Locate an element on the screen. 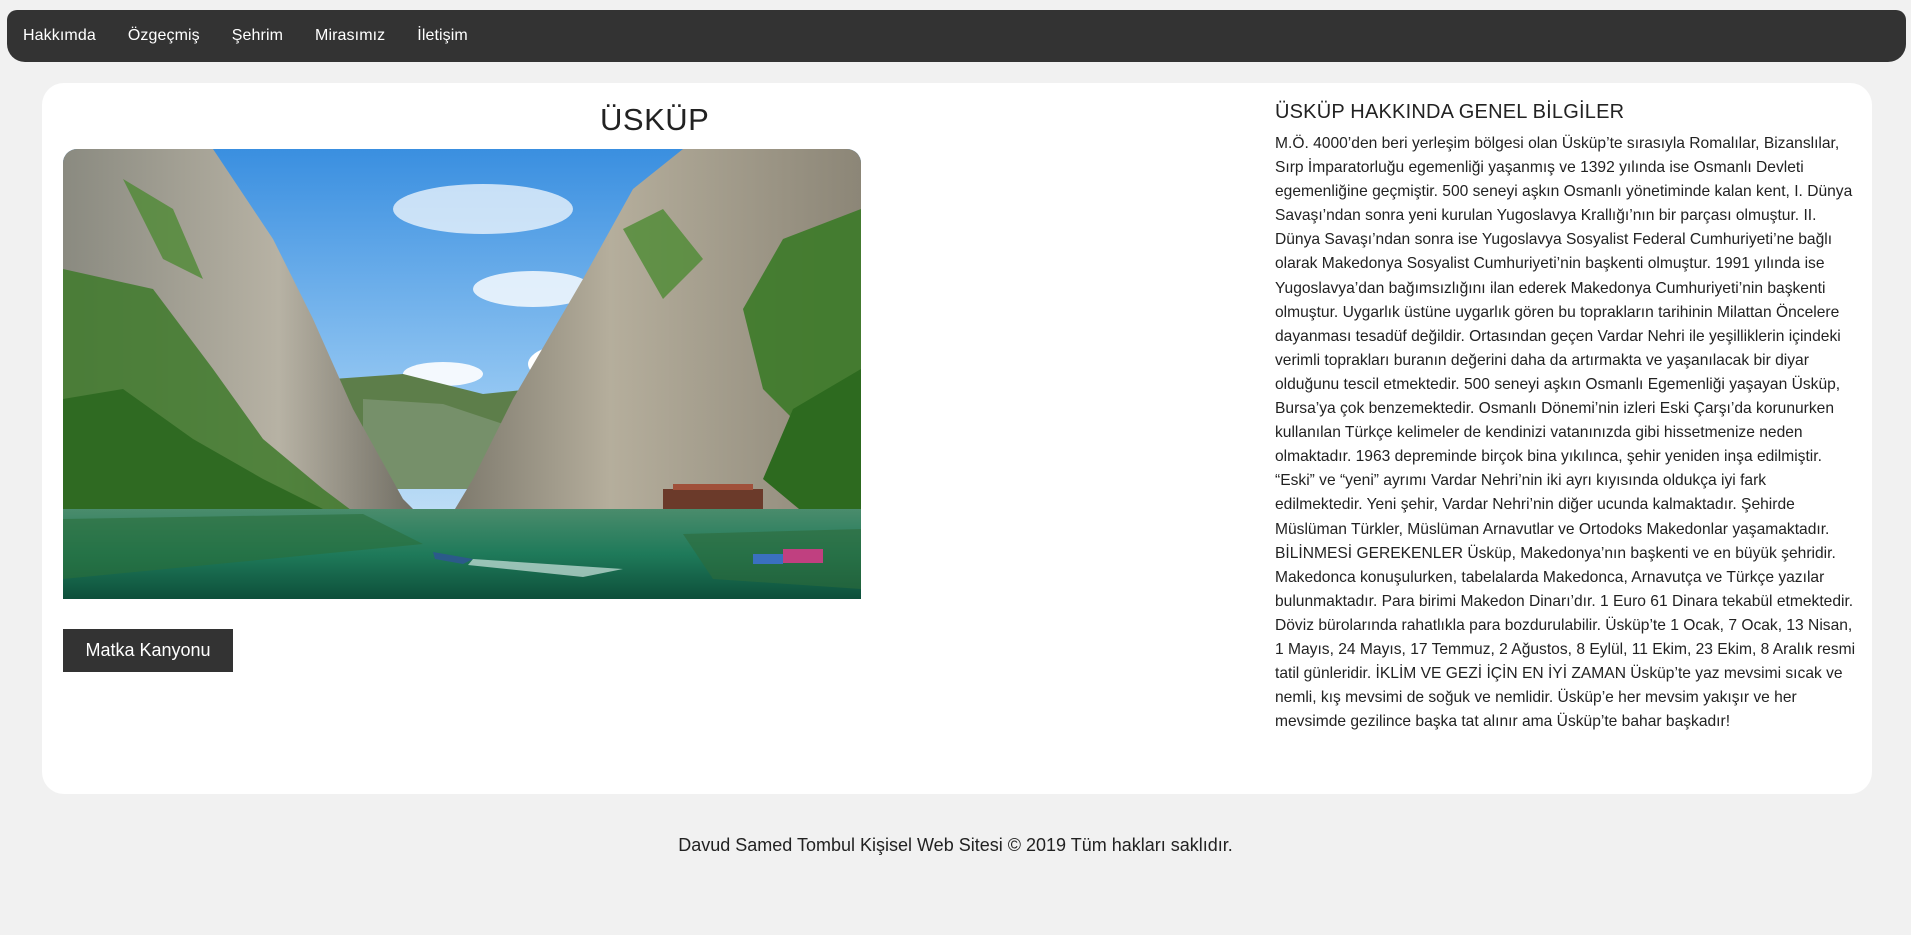 Image resolution: width=1911 pixels, height=935 pixels. nav-item-sehrim: Şehrim is located at coordinates (257, 36).